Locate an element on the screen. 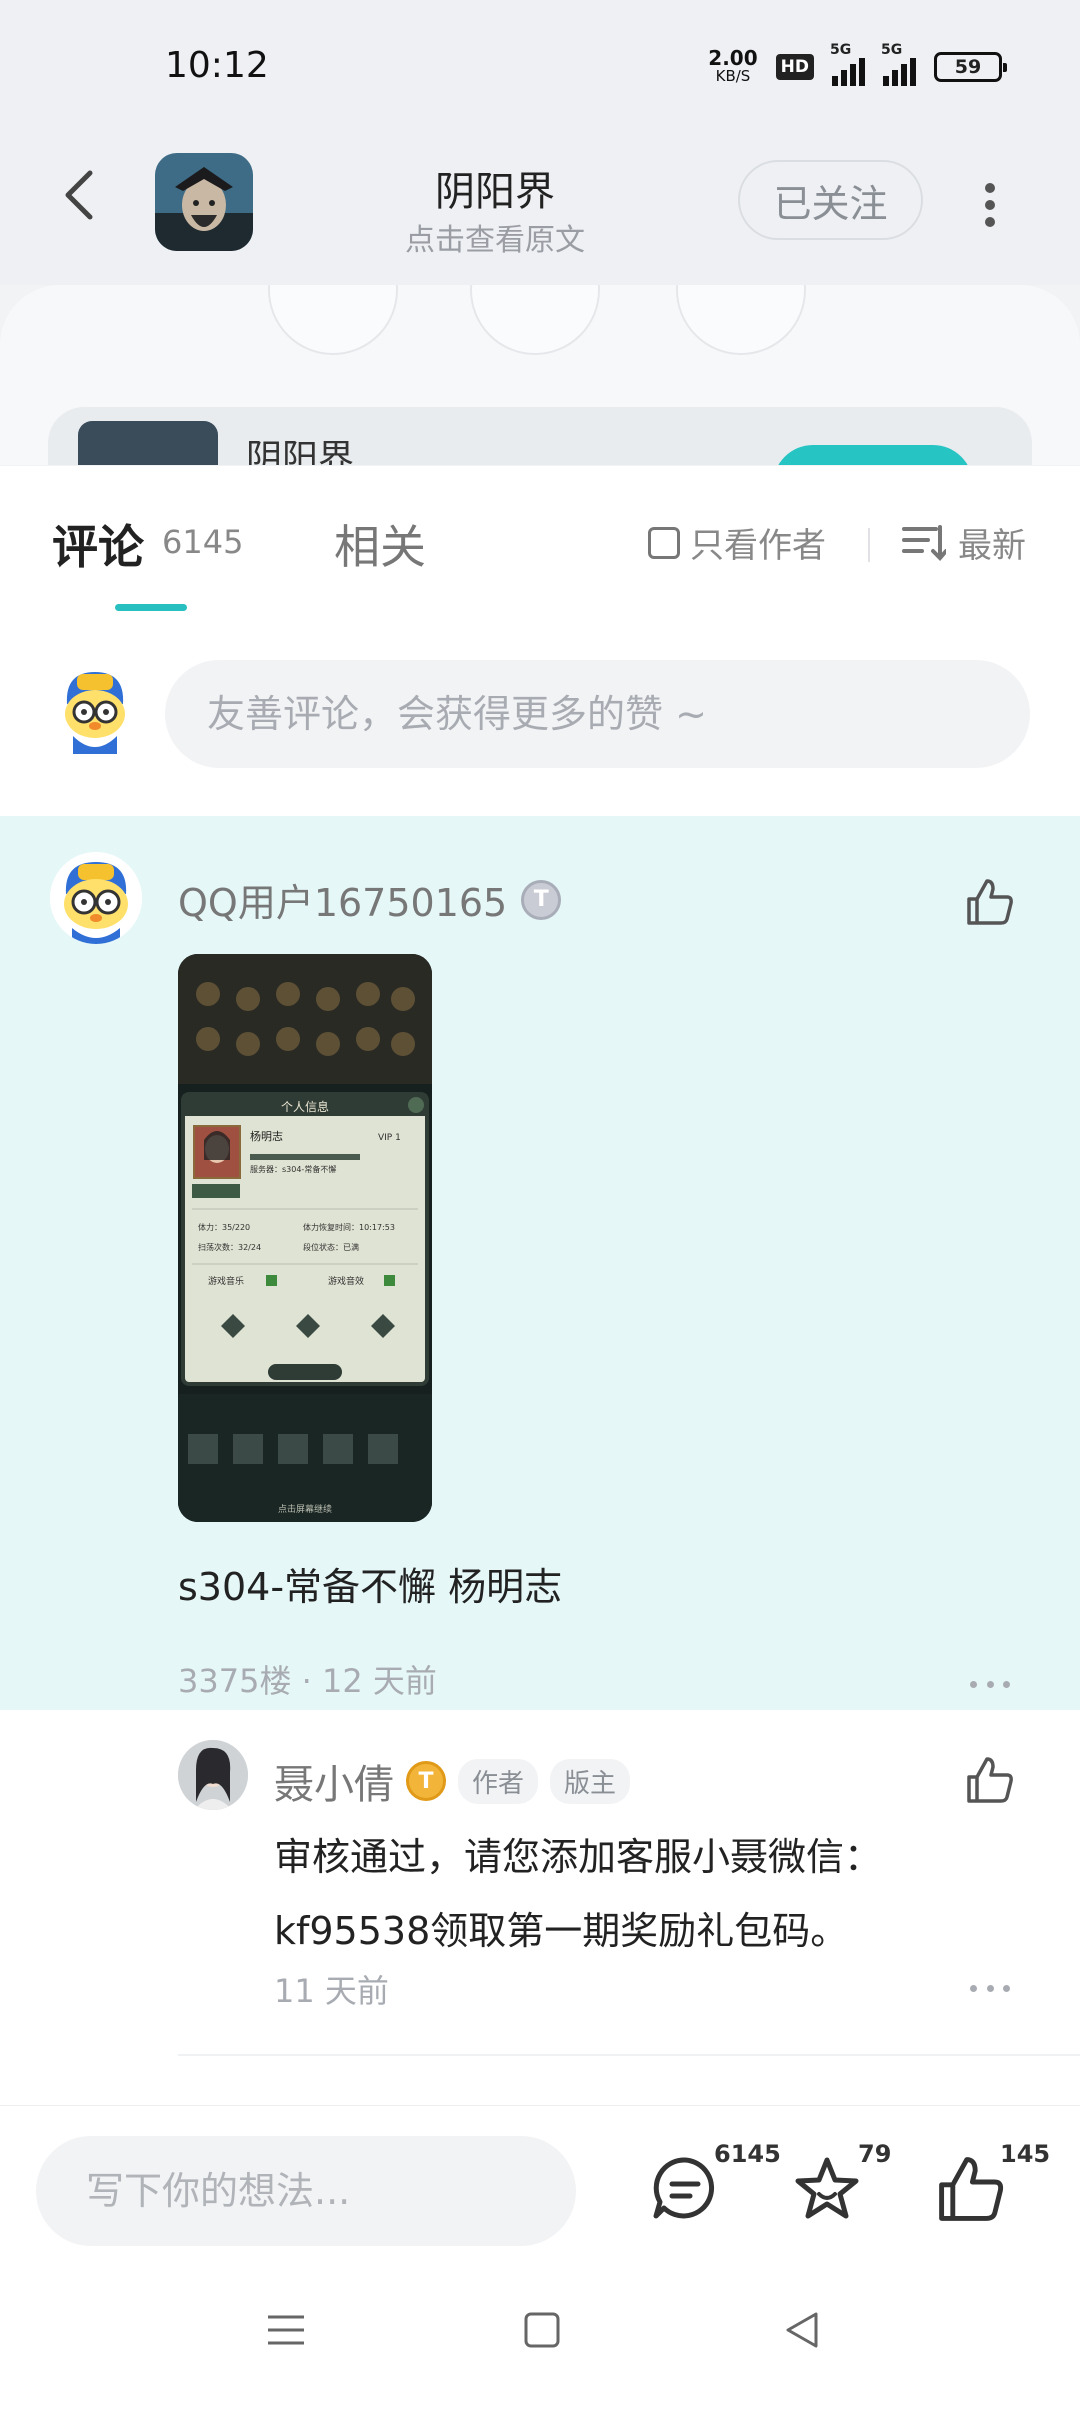  svg-text: 体力：35/220 is located at coordinates (224, 1227).